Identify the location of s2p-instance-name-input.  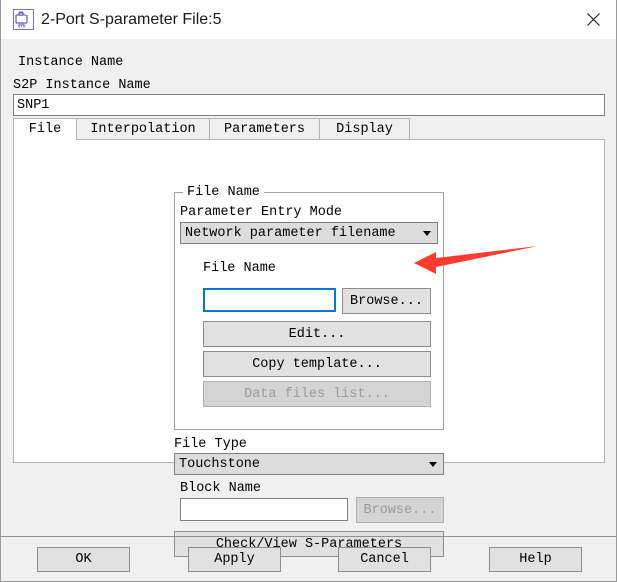
(309, 105).